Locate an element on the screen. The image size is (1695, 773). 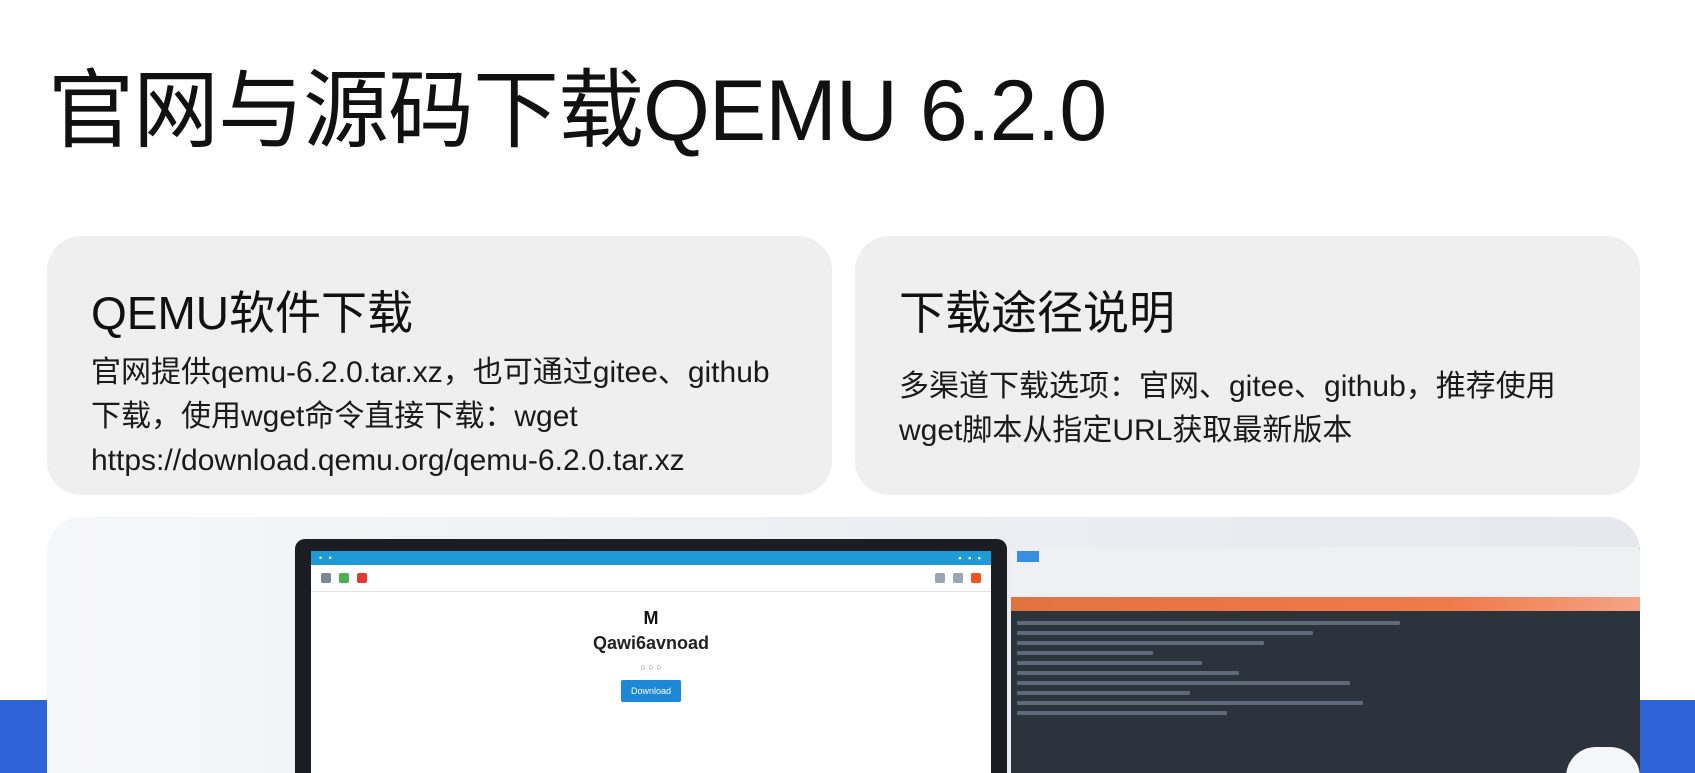
card-title: 下载途径说明 is located at coordinates (1037, 313).